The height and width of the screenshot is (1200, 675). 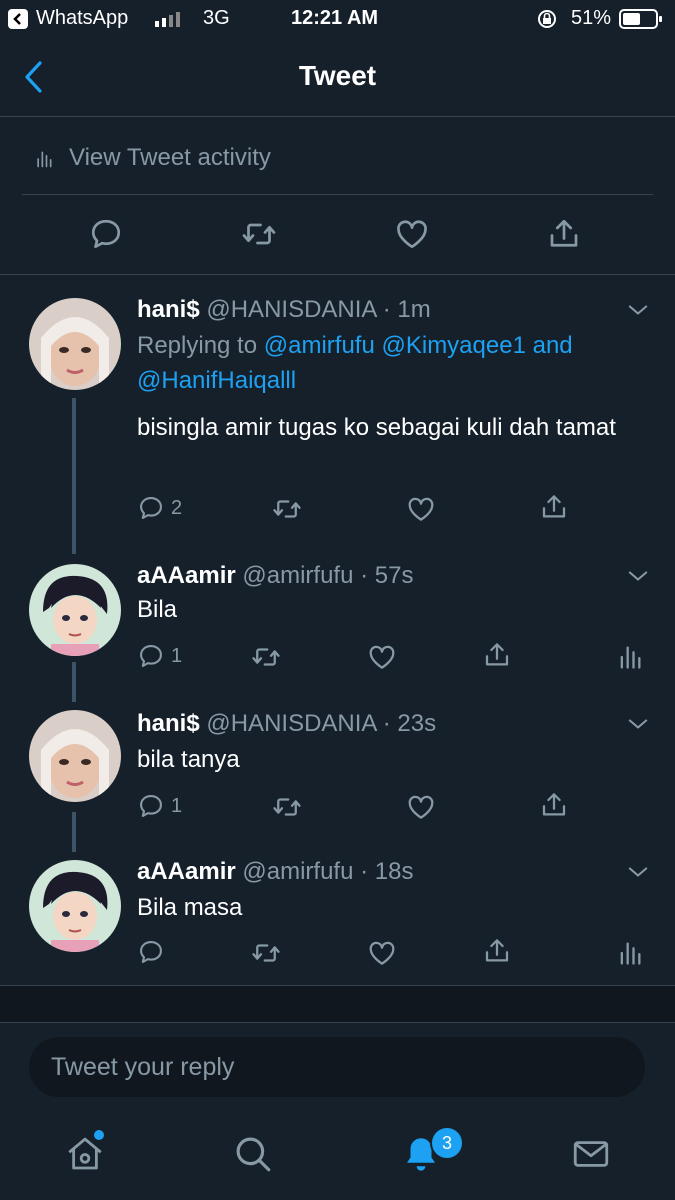 I want to click on home-unread-dot, so click(x=99, y=1135).